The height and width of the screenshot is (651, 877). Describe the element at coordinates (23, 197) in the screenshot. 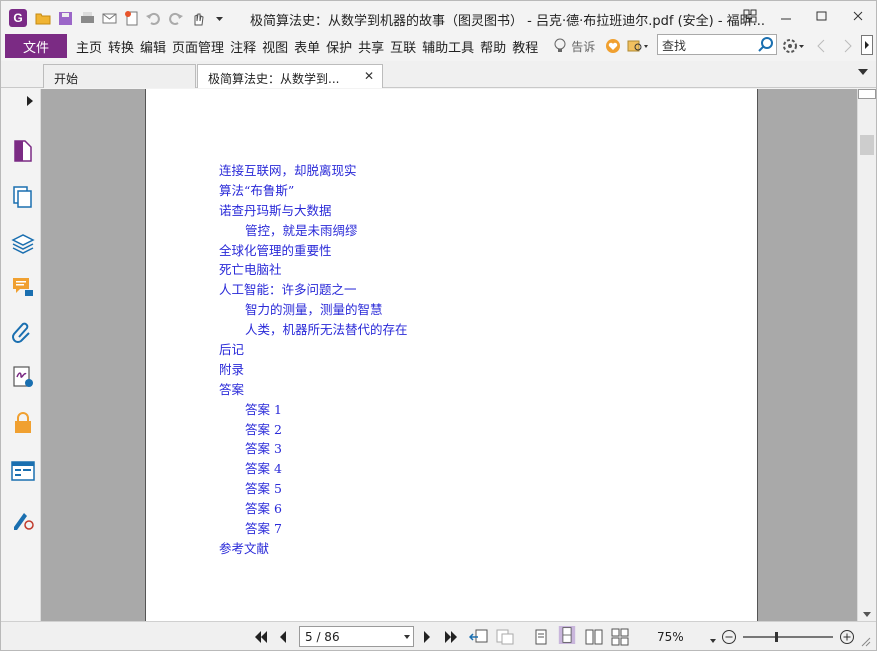

I see `pages-icon` at that location.